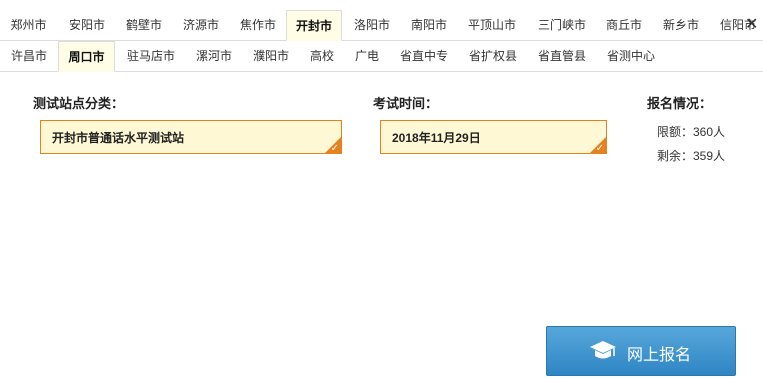 The image size is (763, 378). Describe the element at coordinates (659, 355) in the screenshot. I see `register-button-label: 网上报名` at that location.